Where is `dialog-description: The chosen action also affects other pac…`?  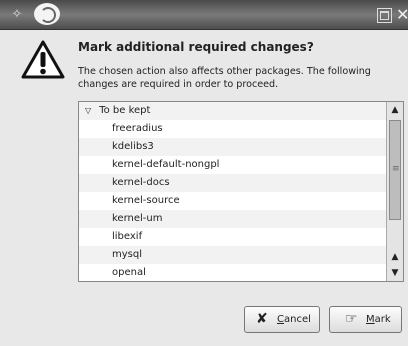 dialog-description: The chosen action also affects other pac… is located at coordinates (224, 78).